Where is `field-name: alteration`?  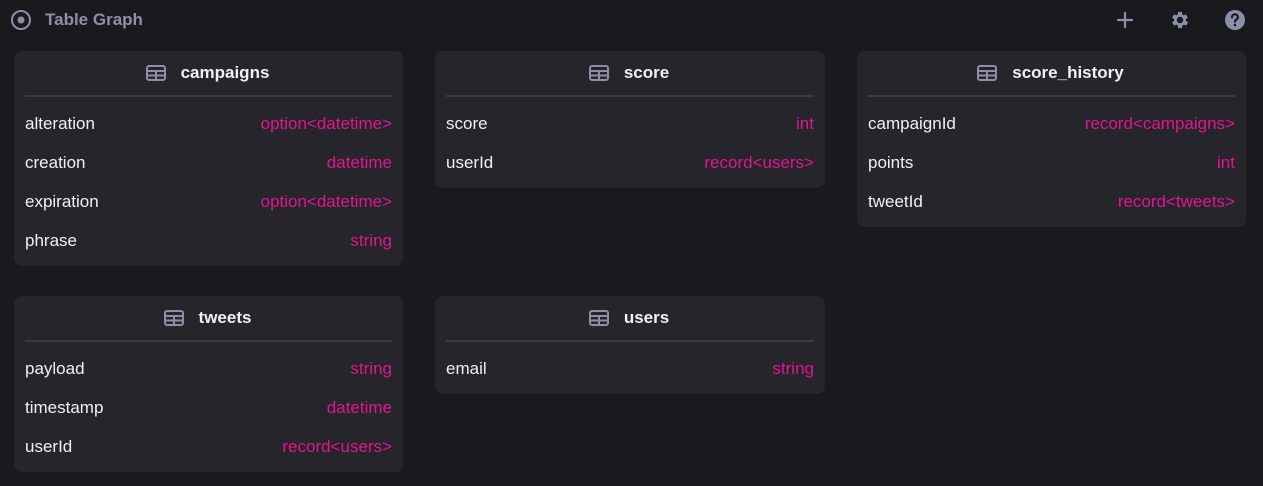
field-name: alteration is located at coordinates (60, 123).